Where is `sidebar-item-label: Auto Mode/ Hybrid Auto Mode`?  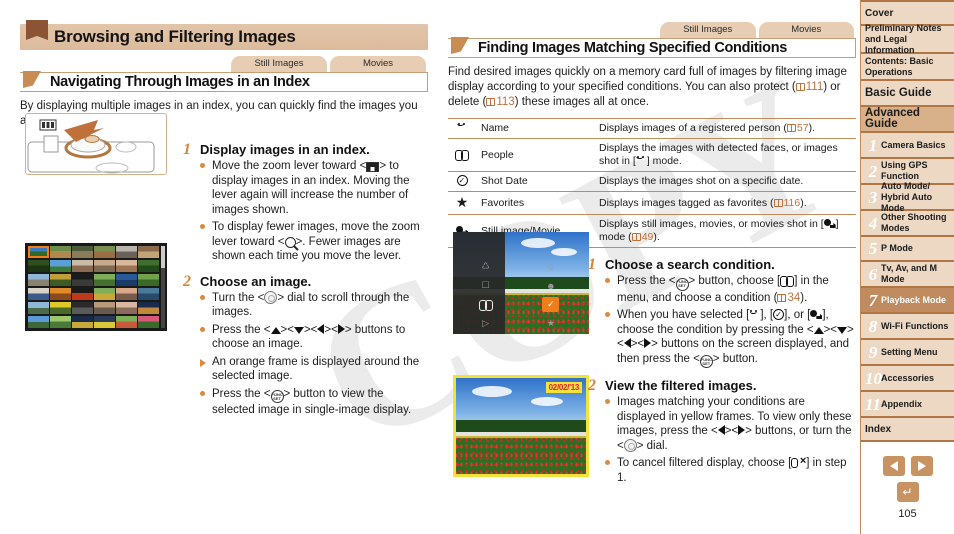
sidebar-item-label: Auto Mode/ Hybrid Auto Mode is located at coordinates (907, 196).